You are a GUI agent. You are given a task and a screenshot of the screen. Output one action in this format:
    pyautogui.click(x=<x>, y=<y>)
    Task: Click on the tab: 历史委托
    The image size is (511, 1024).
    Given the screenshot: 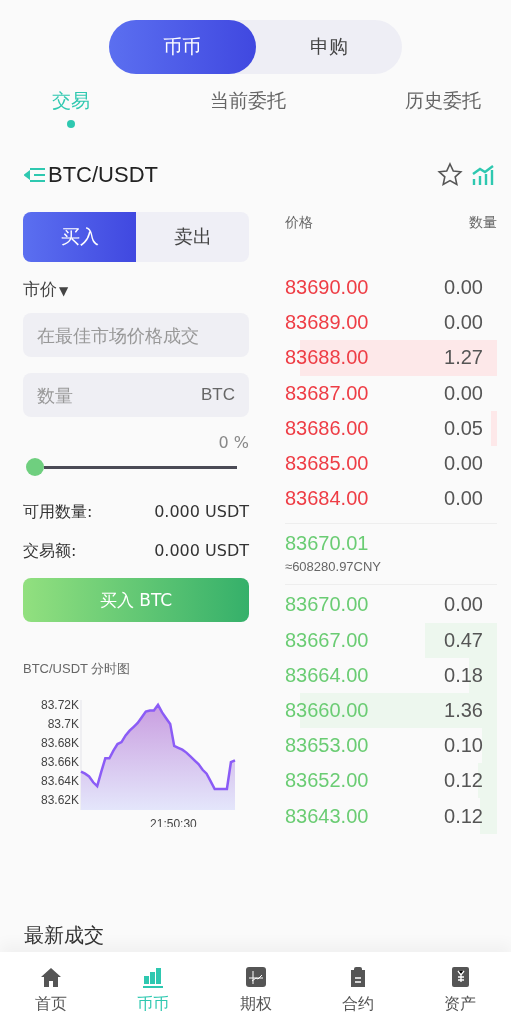 What is the action you would take?
    pyautogui.click(x=443, y=100)
    